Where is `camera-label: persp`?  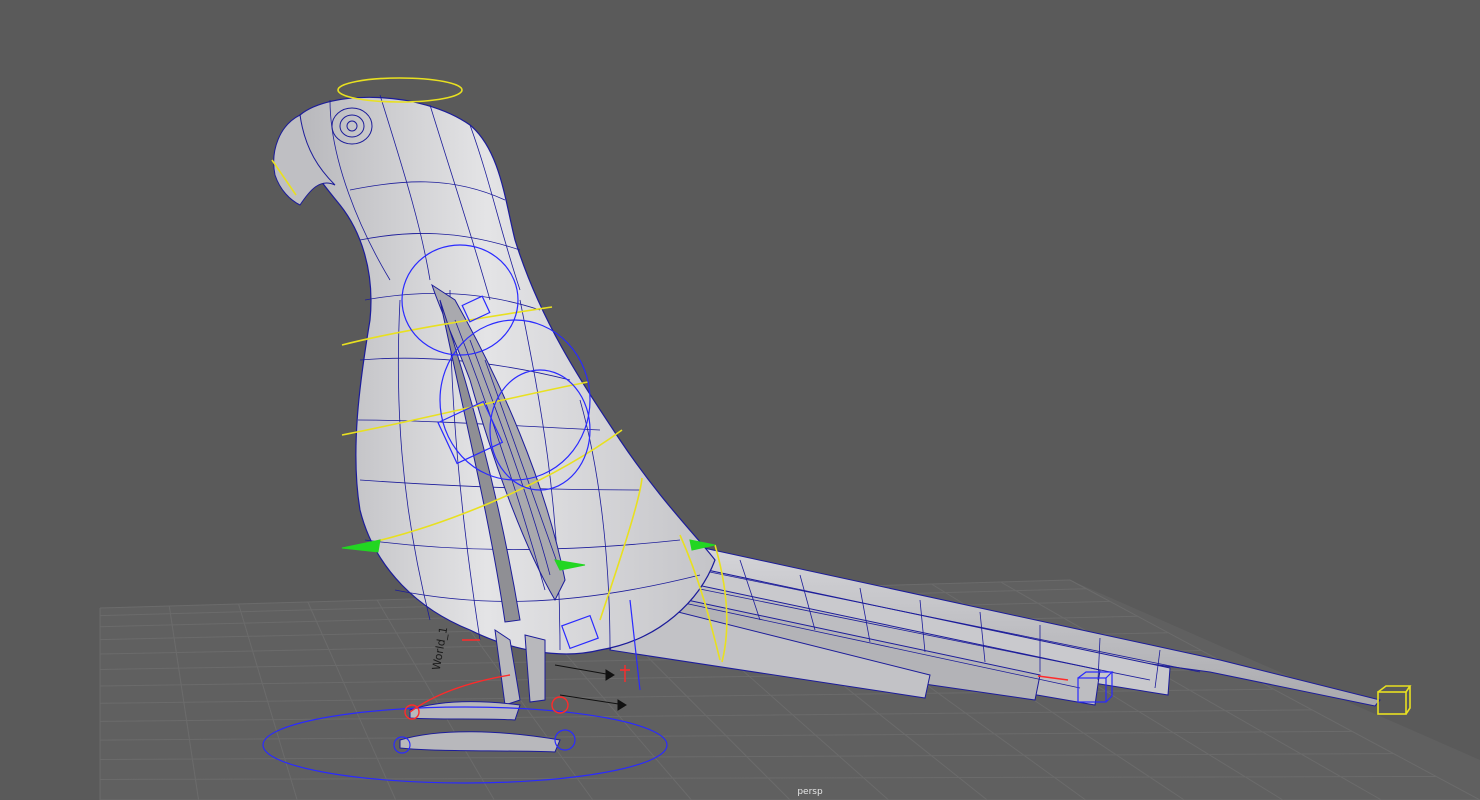 camera-label: persp is located at coordinates (810, 792).